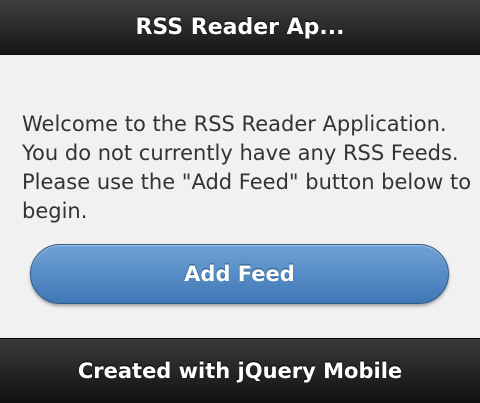 The height and width of the screenshot is (403, 480). I want to click on footer-text: Created with jQuery Mobile, so click(240, 371).